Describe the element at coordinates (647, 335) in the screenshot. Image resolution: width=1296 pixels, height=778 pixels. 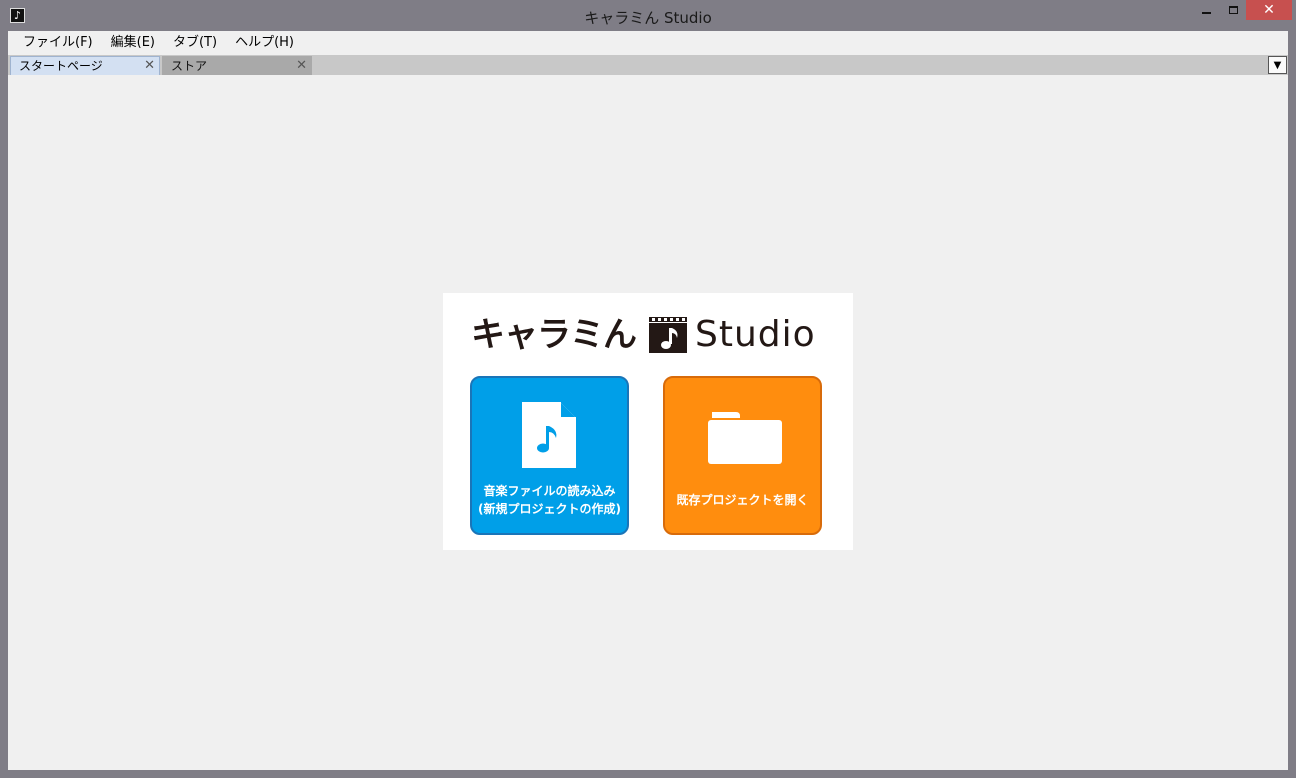
I see `app-logo: キャラミん Studio` at that location.